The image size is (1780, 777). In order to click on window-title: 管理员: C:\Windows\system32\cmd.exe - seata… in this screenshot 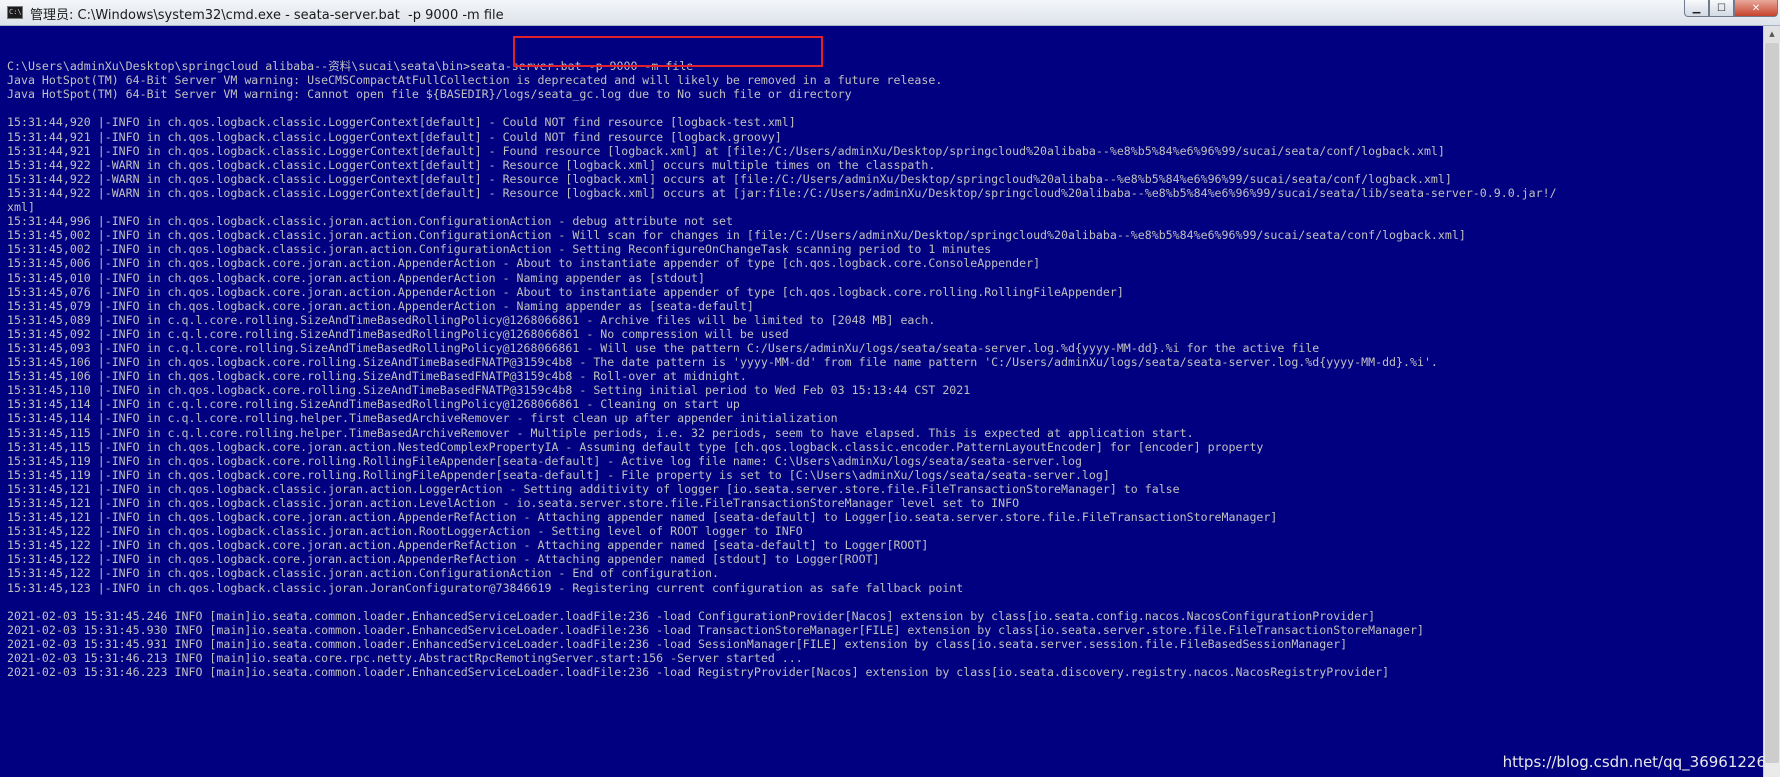, I will do `click(267, 15)`.